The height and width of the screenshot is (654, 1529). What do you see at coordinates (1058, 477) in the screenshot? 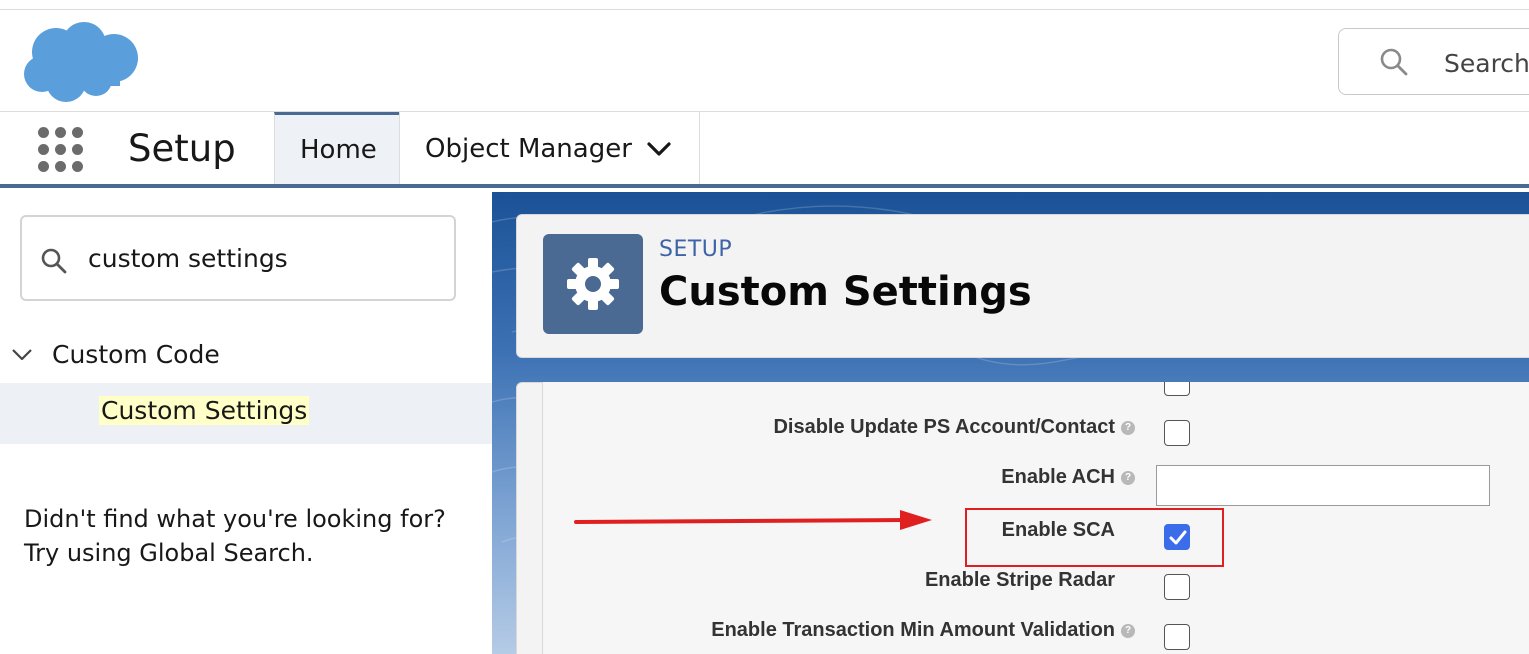
I see `field-label-enable-ach: Enable ACH` at bounding box center [1058, 477].